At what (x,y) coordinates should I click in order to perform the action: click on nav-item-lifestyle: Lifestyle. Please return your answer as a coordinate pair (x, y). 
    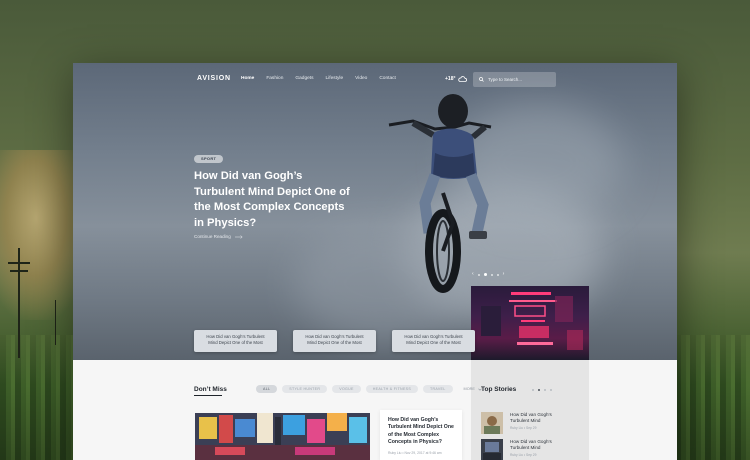
    Looking at the image, I should click on (335, 78).